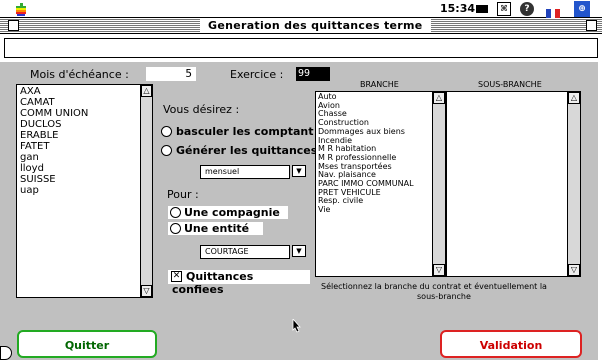 The image size is (602, 360). What do you see at coordinates (510, 84) in the screenshot?
I see `sous-branche-header: SOUS-BRANCHE` at bounding box center [510, 84].